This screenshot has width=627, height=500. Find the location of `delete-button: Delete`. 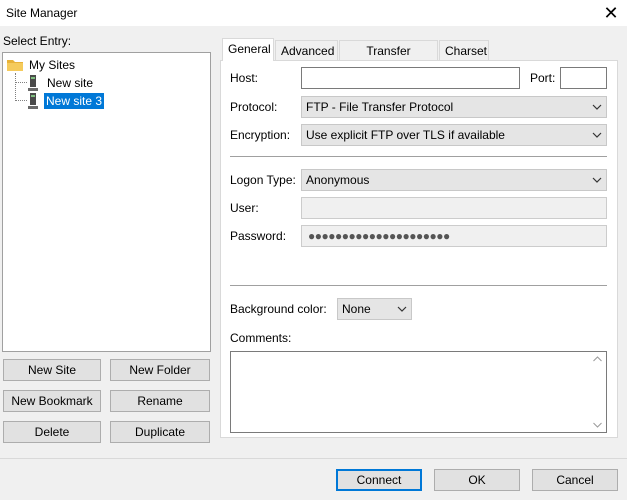

delete-button: Delete is located at coordinates (52, 432).